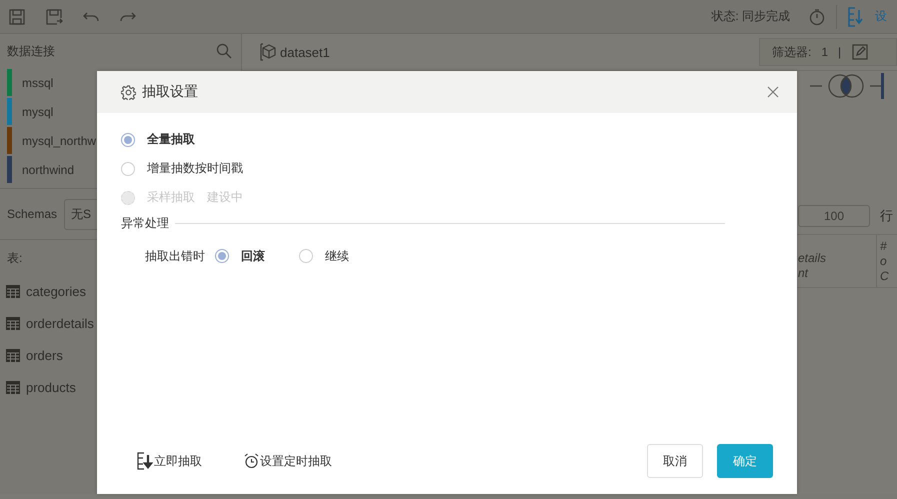  Describe the element at coordinates (675, 461) in the screenshot. I see `cancel-button: 取消` at that location.